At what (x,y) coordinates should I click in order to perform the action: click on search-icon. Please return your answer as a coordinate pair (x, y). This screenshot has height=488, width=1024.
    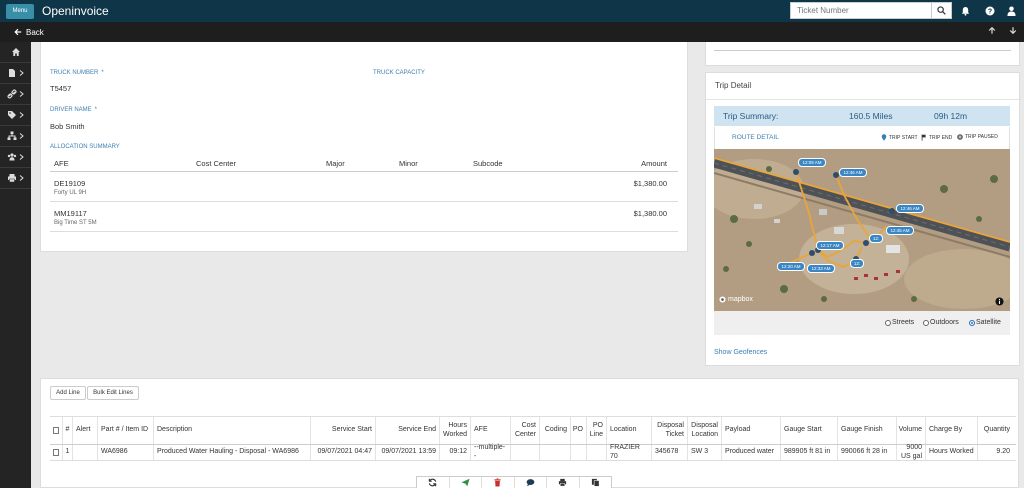
    Looking at the image, I should click on (941, 10).